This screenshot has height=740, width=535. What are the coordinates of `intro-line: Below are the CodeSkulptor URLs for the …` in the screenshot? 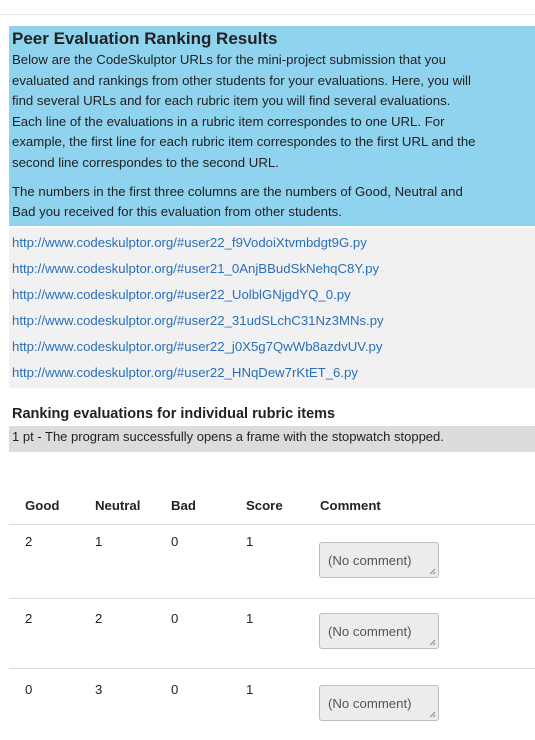 It's located at (229, 59).